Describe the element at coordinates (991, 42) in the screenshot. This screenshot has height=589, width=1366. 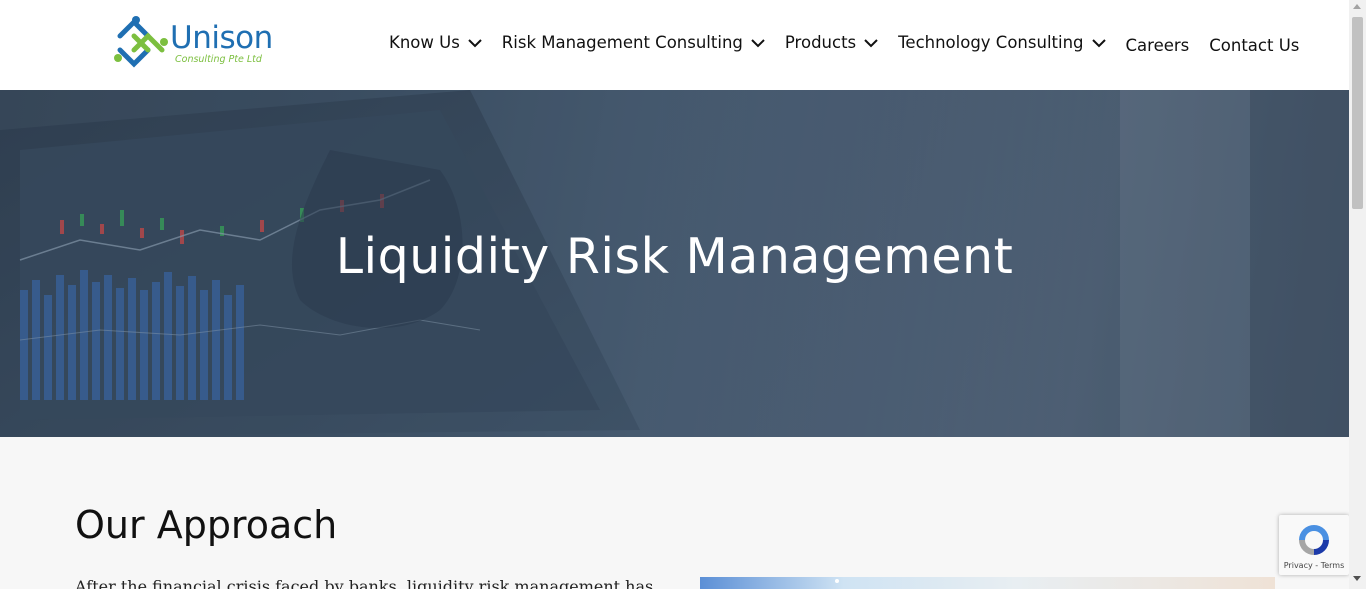
I see `nav-item-label: Technology Consulting` at that location.